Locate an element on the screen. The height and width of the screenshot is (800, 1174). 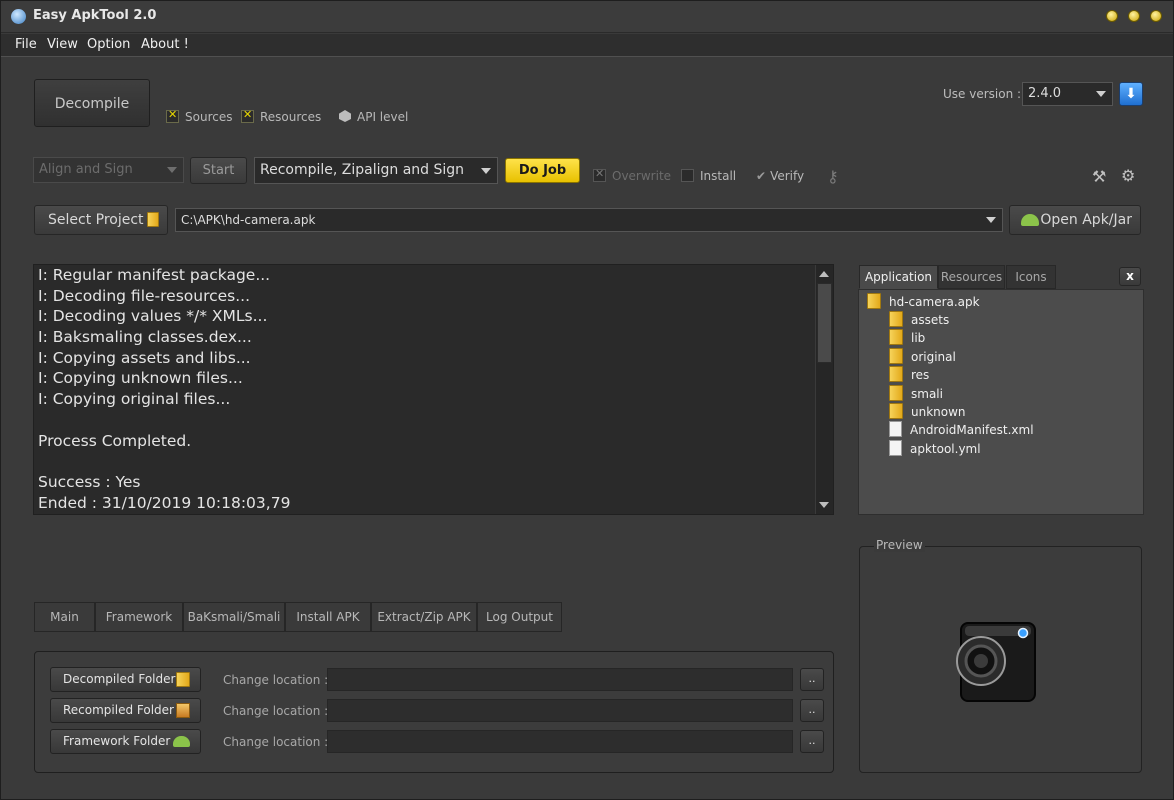
tree-item-label: unknown is located at coordinates (938, 412).